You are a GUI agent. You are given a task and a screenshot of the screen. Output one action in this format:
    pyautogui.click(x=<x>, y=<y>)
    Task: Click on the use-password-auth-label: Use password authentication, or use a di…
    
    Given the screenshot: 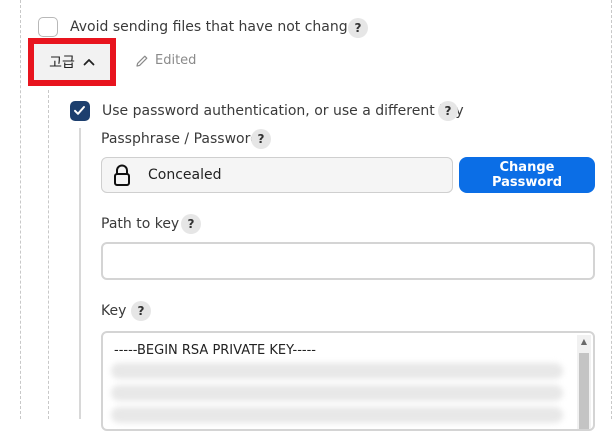 What is the action you would take?
    pyautogui.click(x=283, y=111)
    